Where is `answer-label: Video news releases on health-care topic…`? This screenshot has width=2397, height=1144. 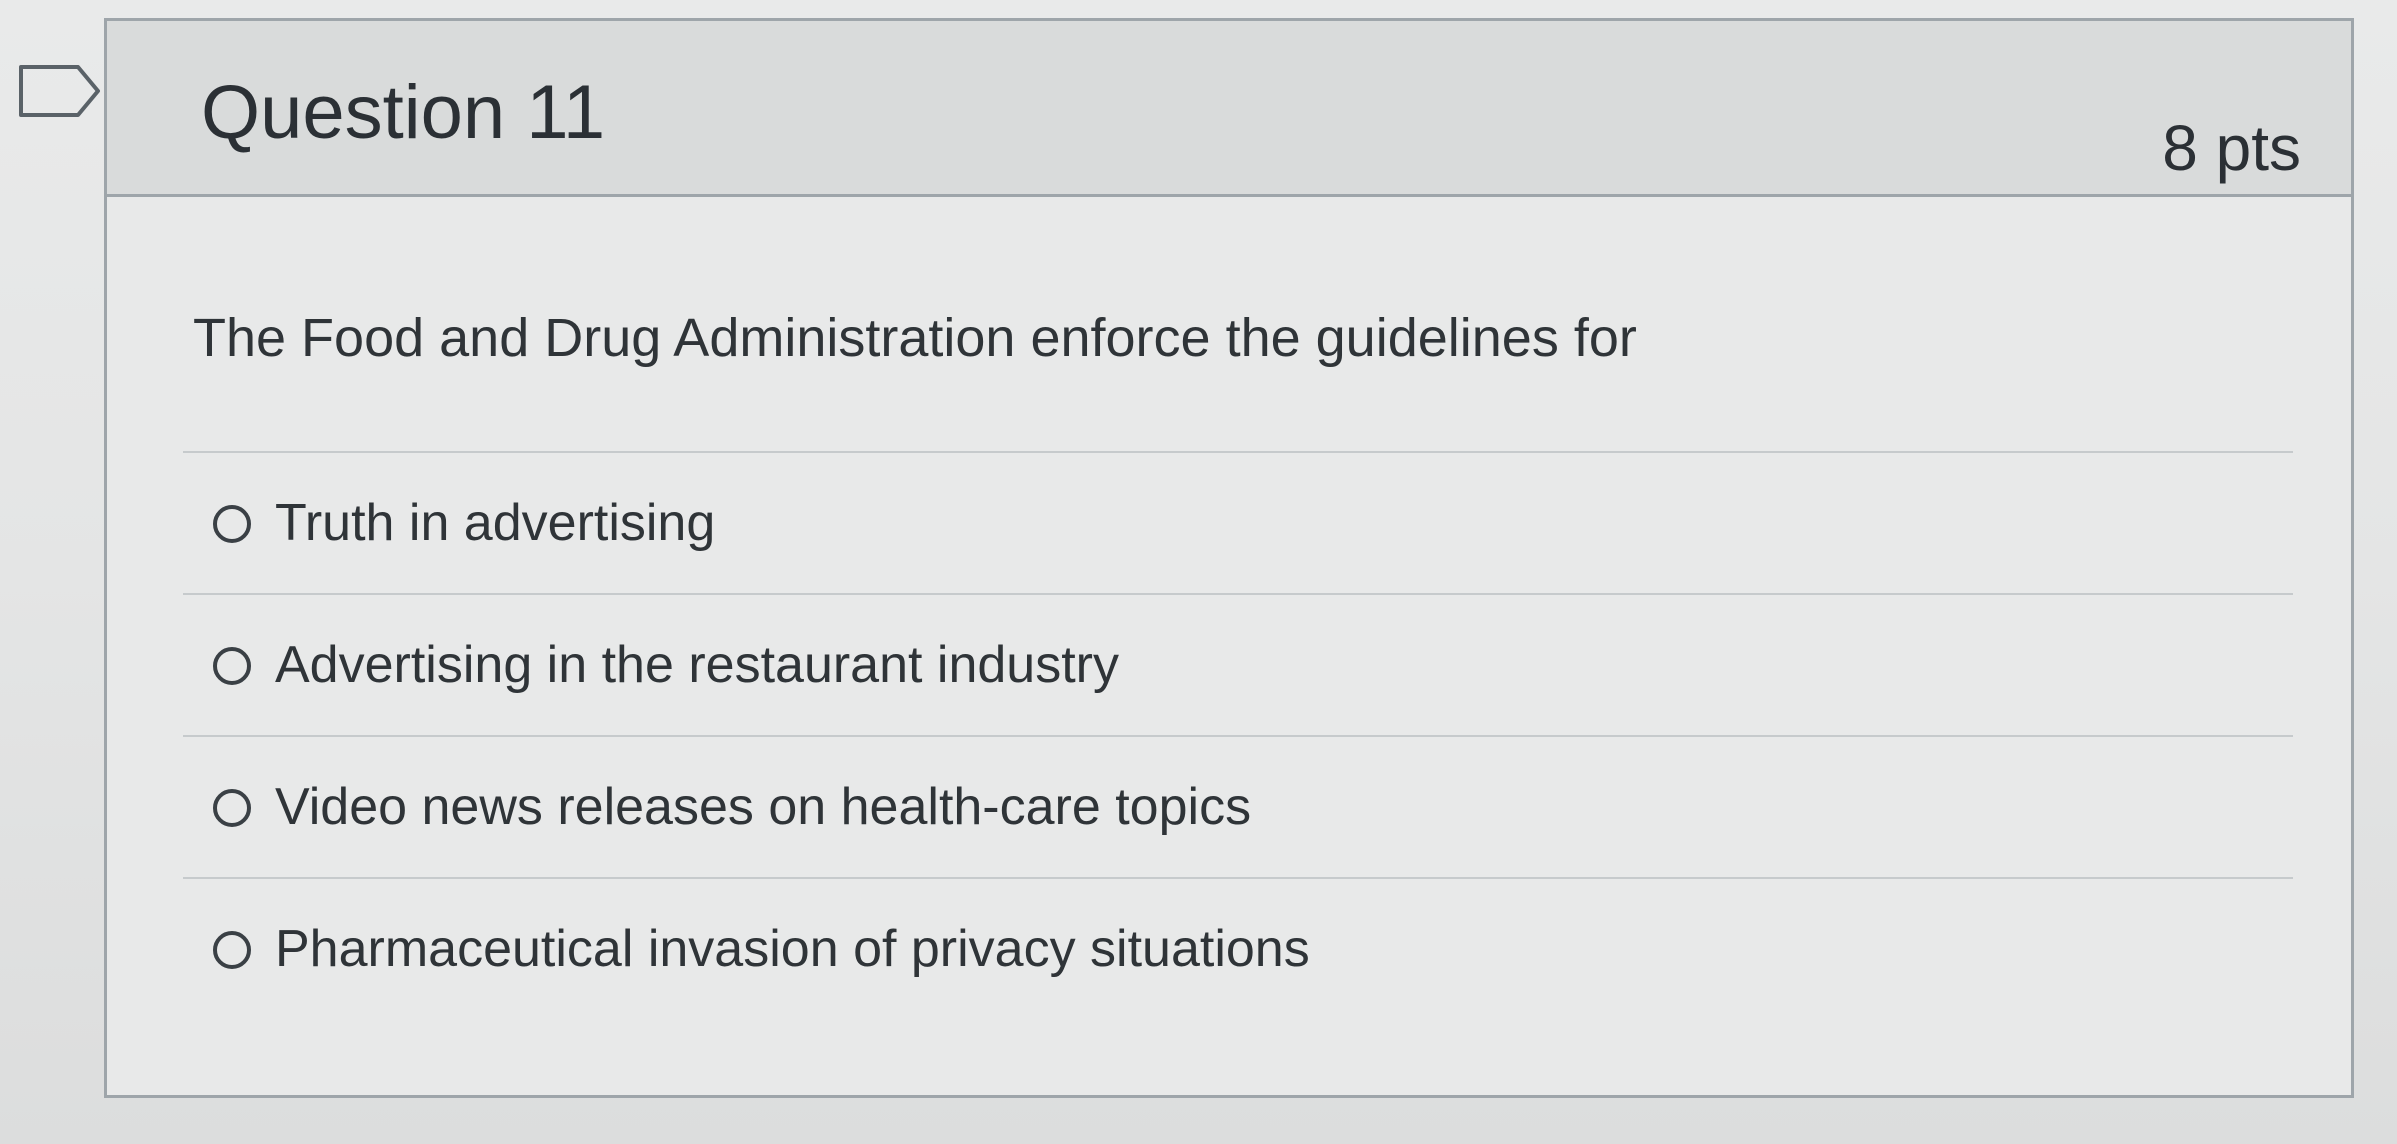 answer-label: Video news releases on health-care topic… is located at coordinates (763, 807).